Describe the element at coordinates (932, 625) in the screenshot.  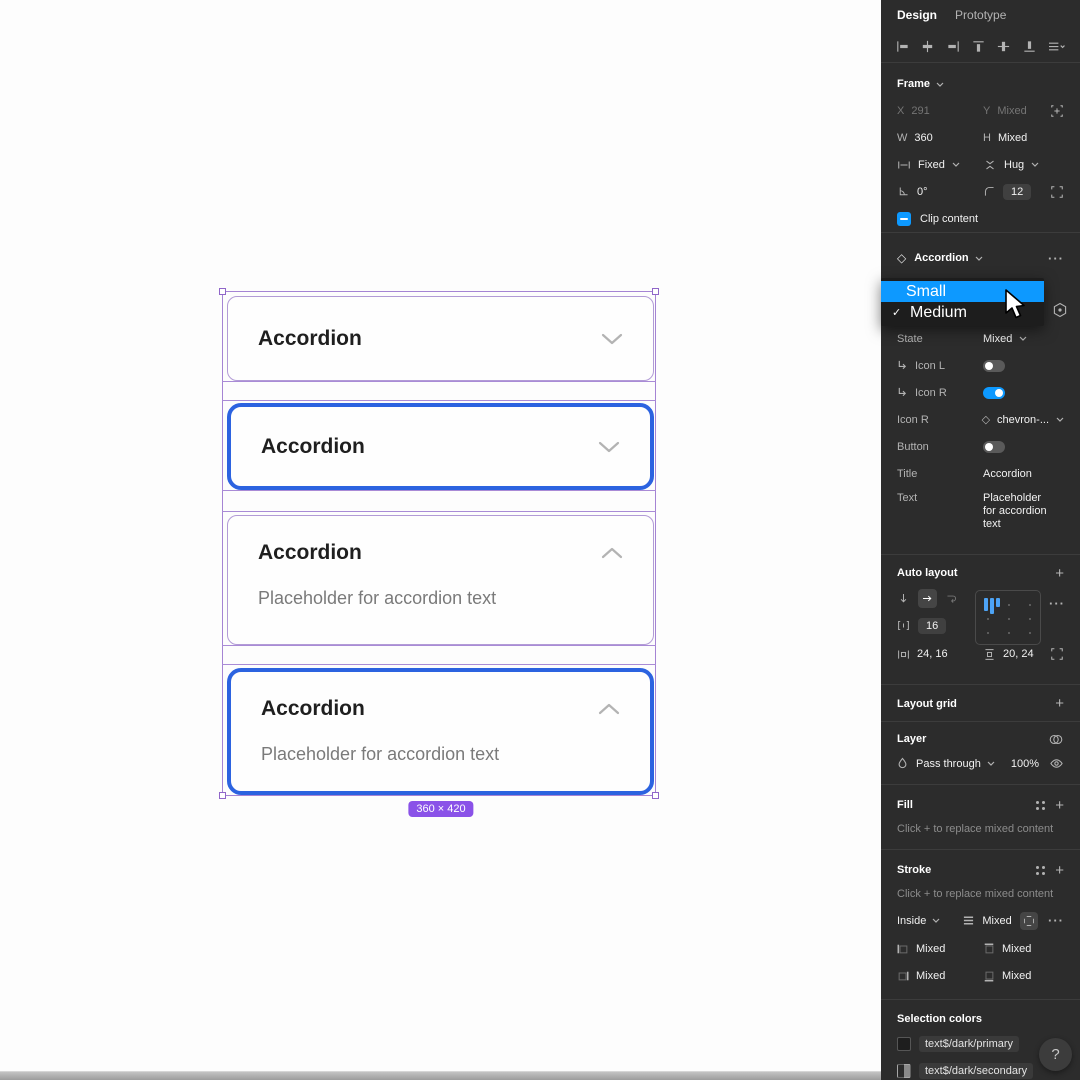
I see `gap-value: 16` at that location.